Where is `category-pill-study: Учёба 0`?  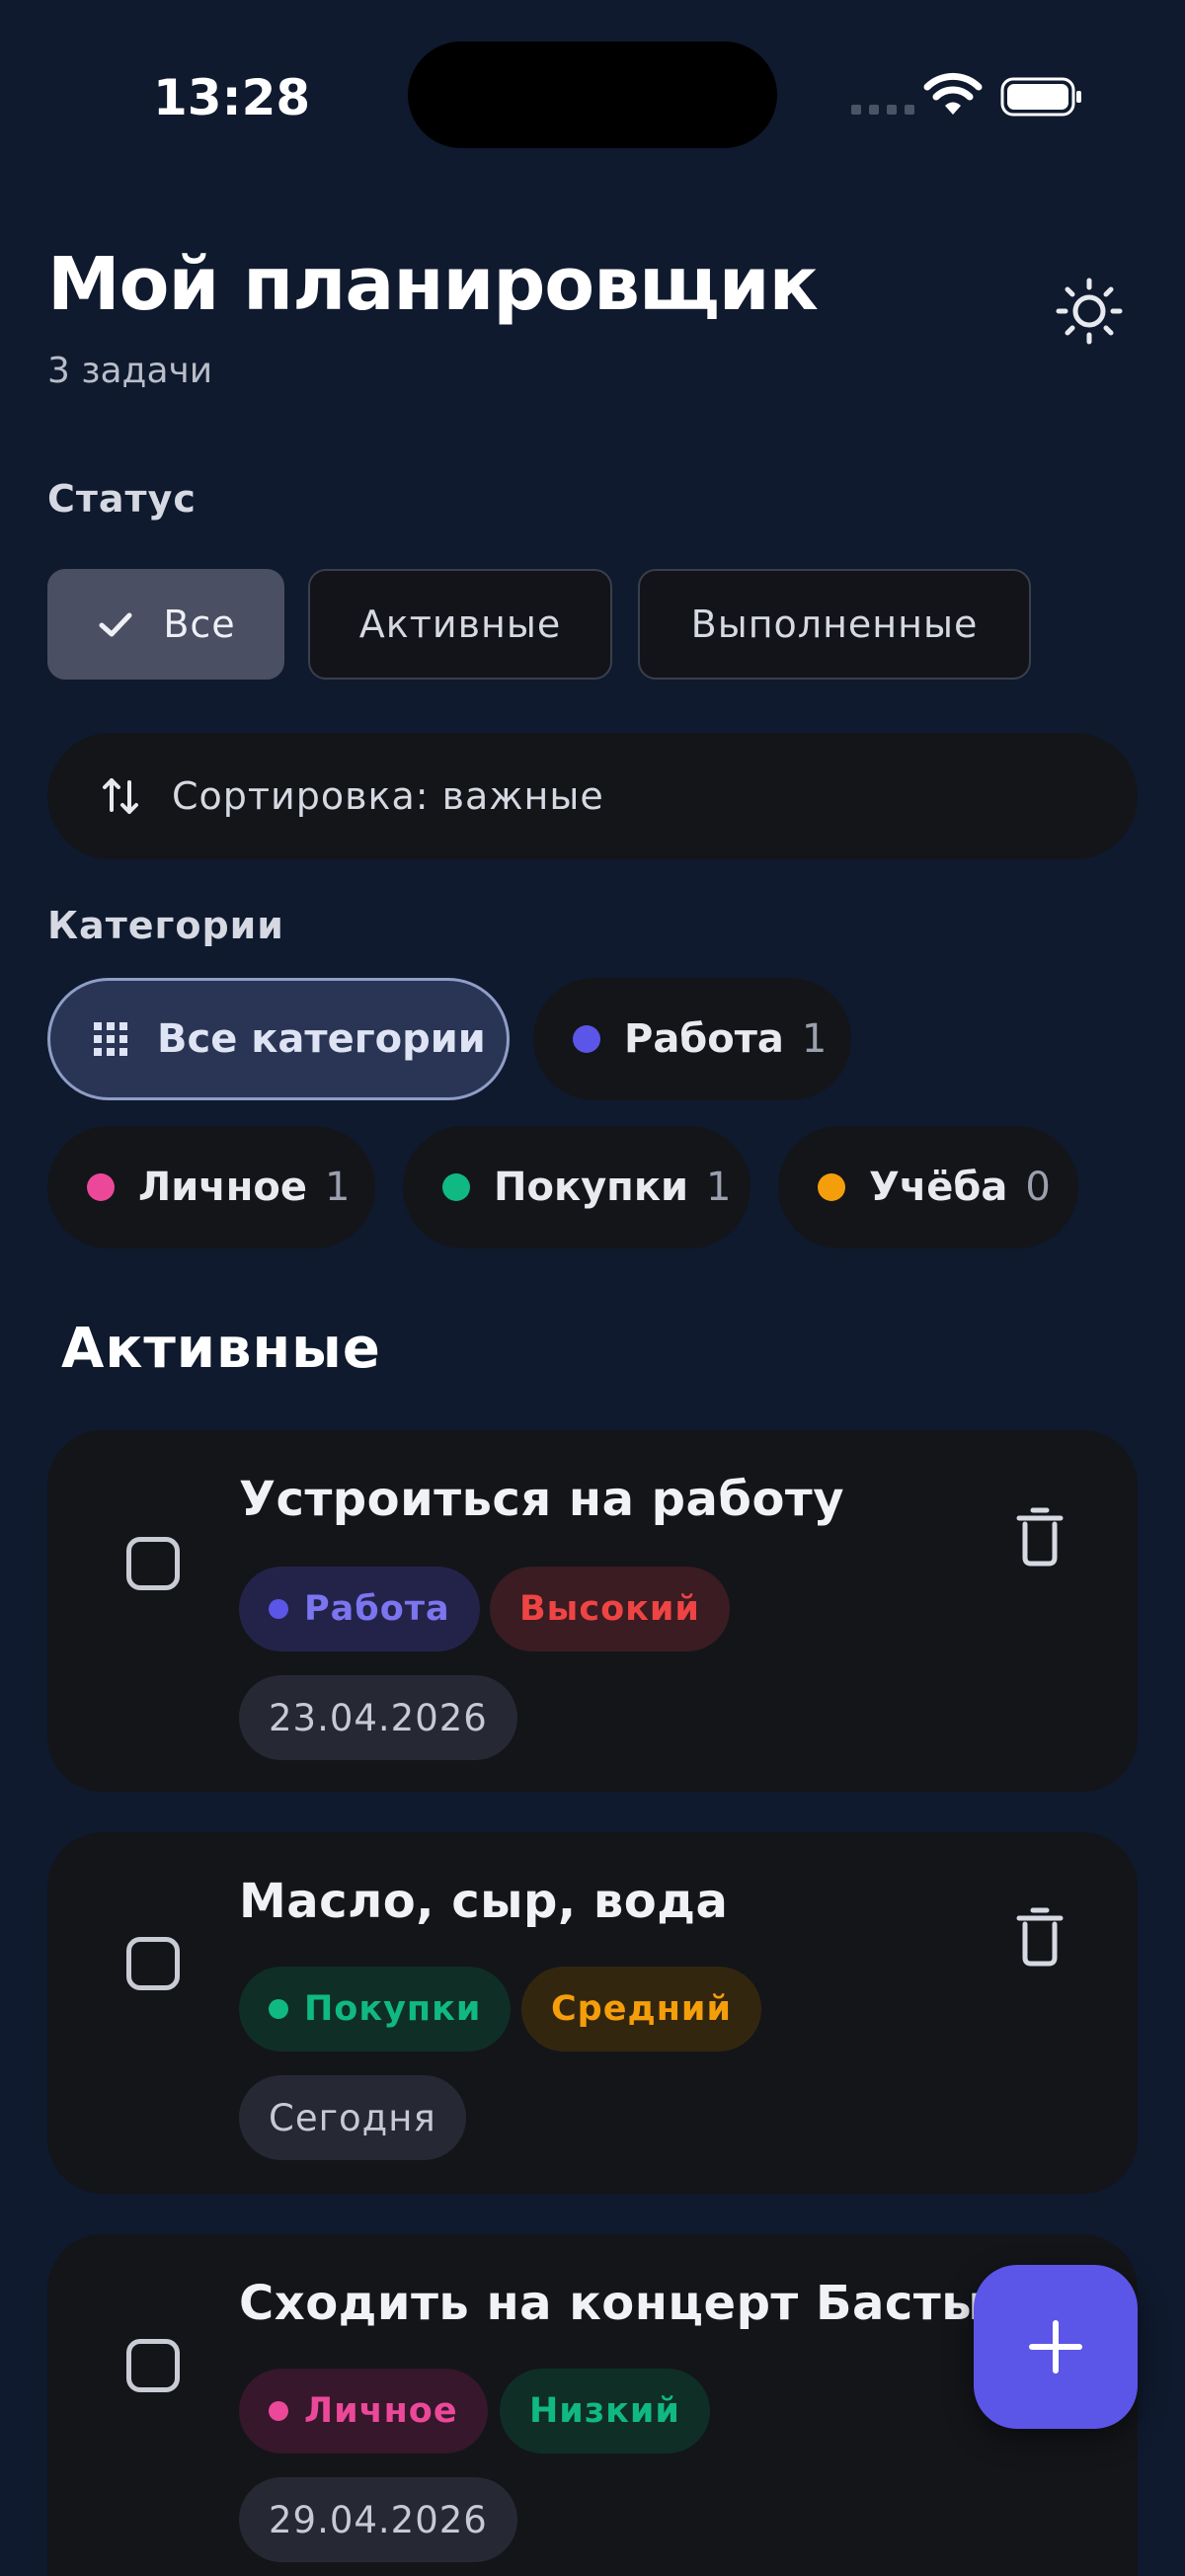
category-pill-study: Учёба 0 is located at coordinates (928, 1187).